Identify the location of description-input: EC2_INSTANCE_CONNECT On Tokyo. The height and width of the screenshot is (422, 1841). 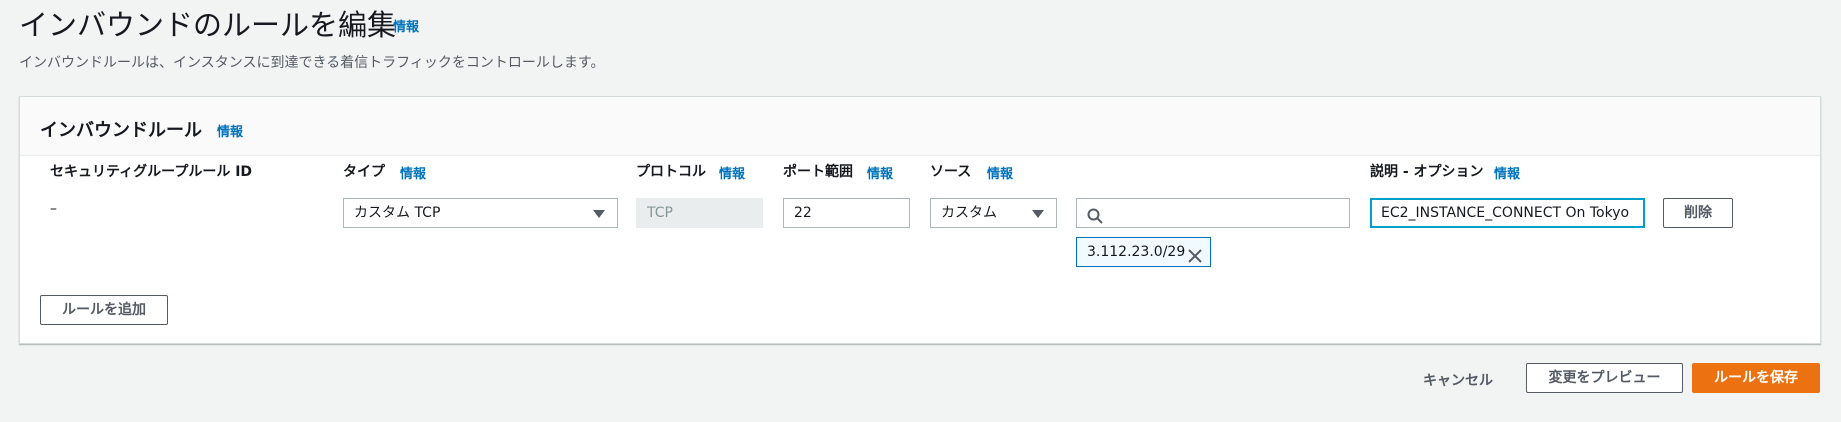
(1507, 213).